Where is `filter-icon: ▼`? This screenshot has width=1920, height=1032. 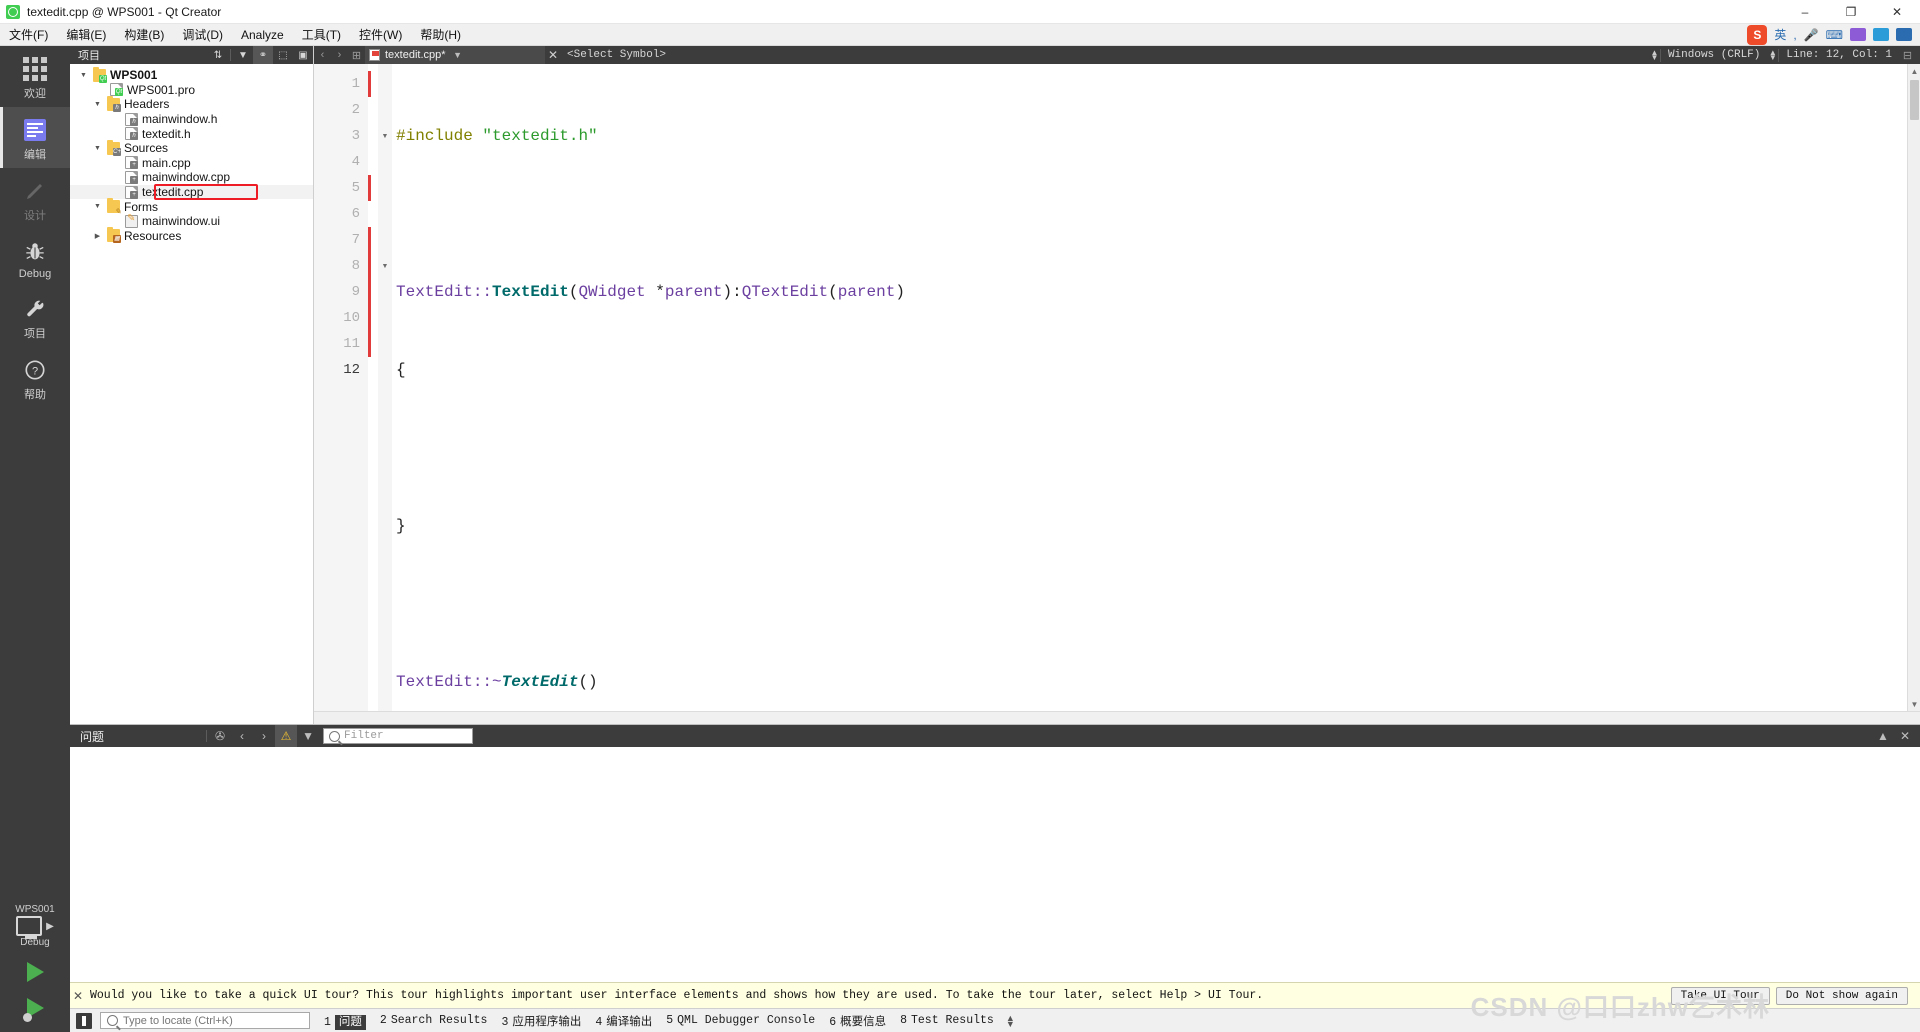
filter-icon: ▼ is located at coordinates (243, 55).